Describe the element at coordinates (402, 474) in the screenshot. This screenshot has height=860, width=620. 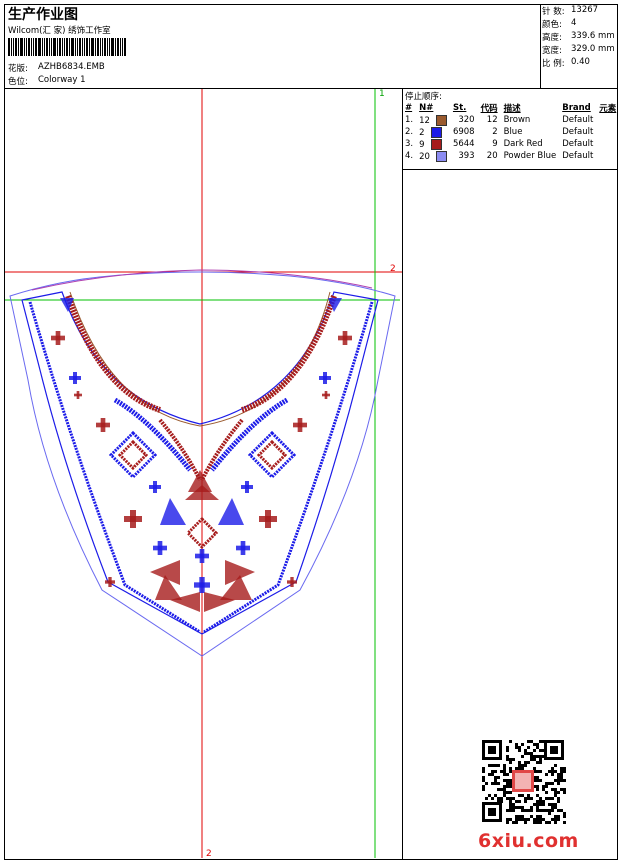
I see `thread-panel-divider` at that location.